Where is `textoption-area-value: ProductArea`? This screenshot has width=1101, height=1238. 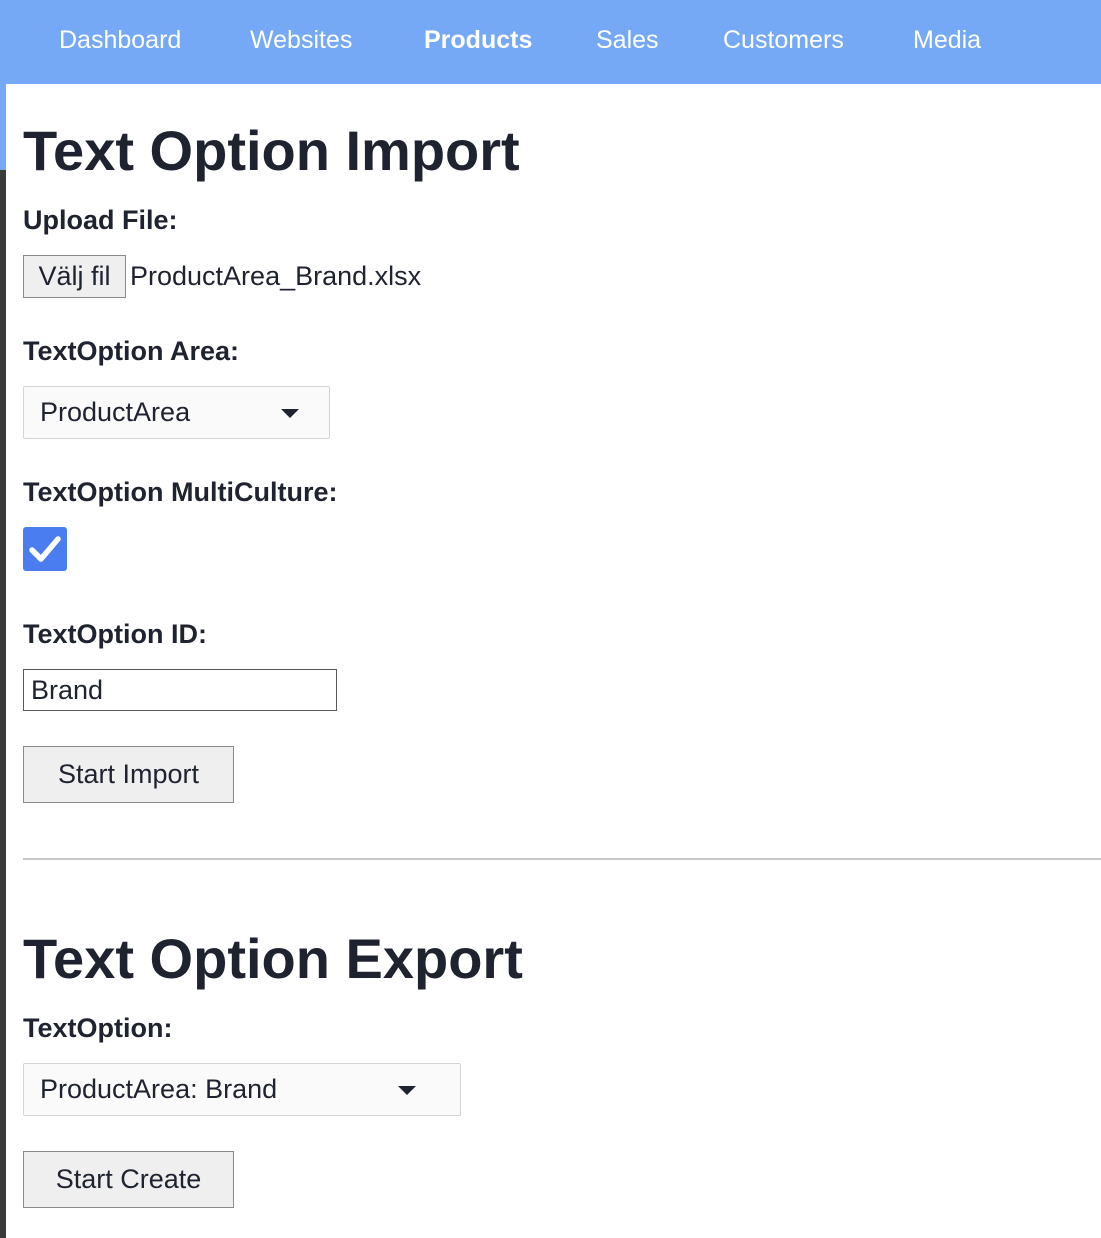
textoption-area-value: ProductArea is located at coordinates (115, 412).